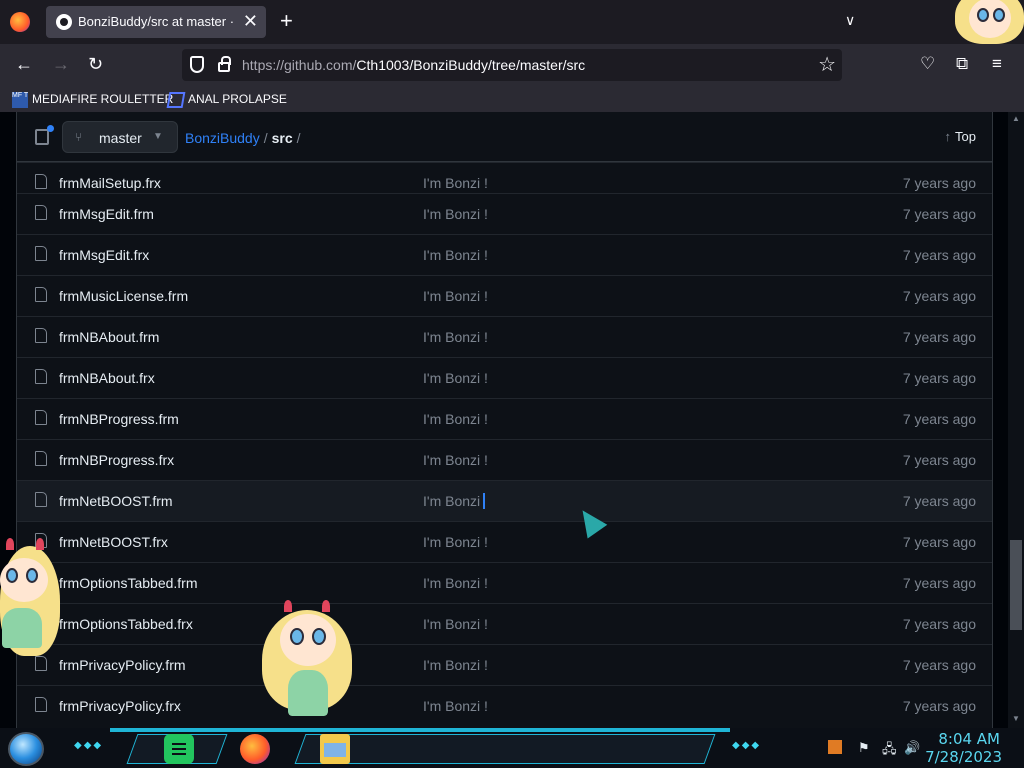  What do you see at coordinates (962, 64) in the screenshot?
I see `extensions-icon: ⧉` at bounding box center [962, 64].